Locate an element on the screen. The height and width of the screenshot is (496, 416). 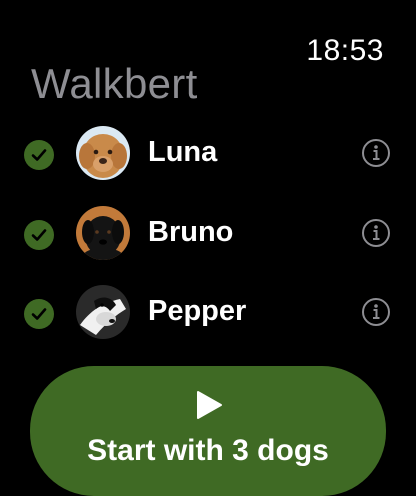
dog-avatar-pepper is located at coordinates (103, 312).